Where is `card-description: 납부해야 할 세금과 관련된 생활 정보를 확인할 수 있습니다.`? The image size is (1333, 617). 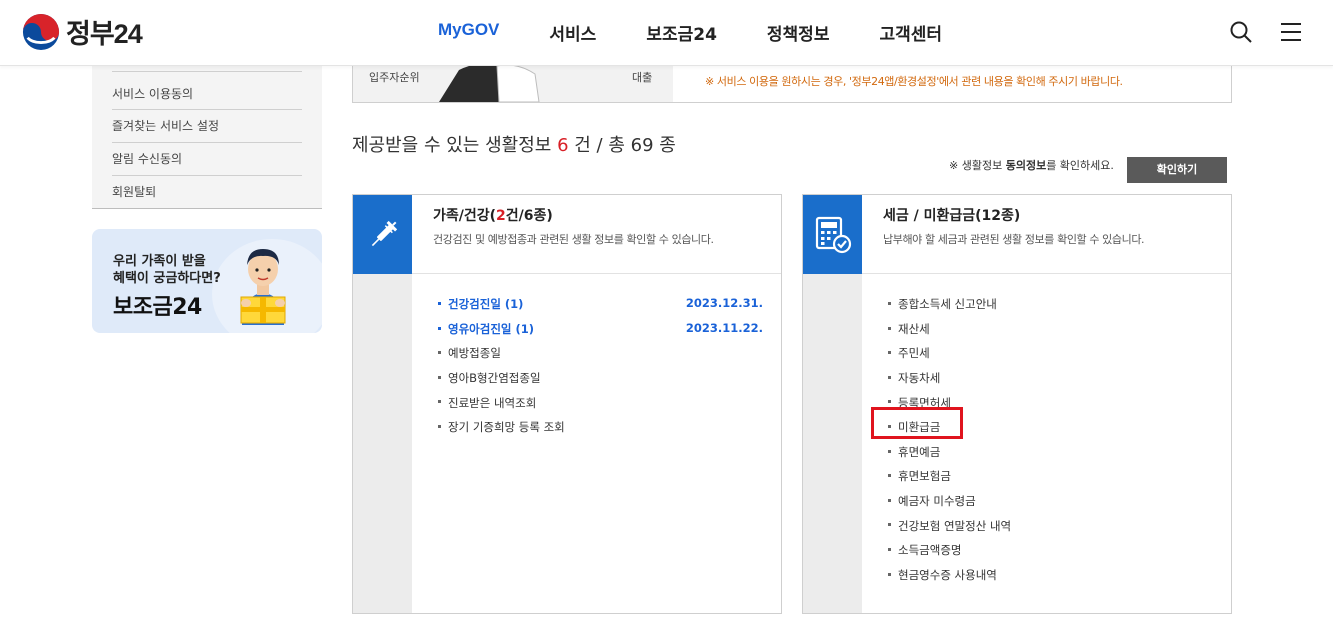 card-description: 납부해야 할 세금과 관련된 생활 정보를 확인할 수 있습니다. is located at coordinates (1014, 239).